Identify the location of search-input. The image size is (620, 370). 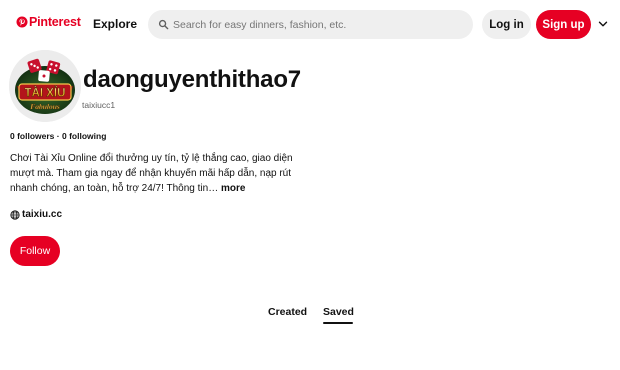
(318, 24).